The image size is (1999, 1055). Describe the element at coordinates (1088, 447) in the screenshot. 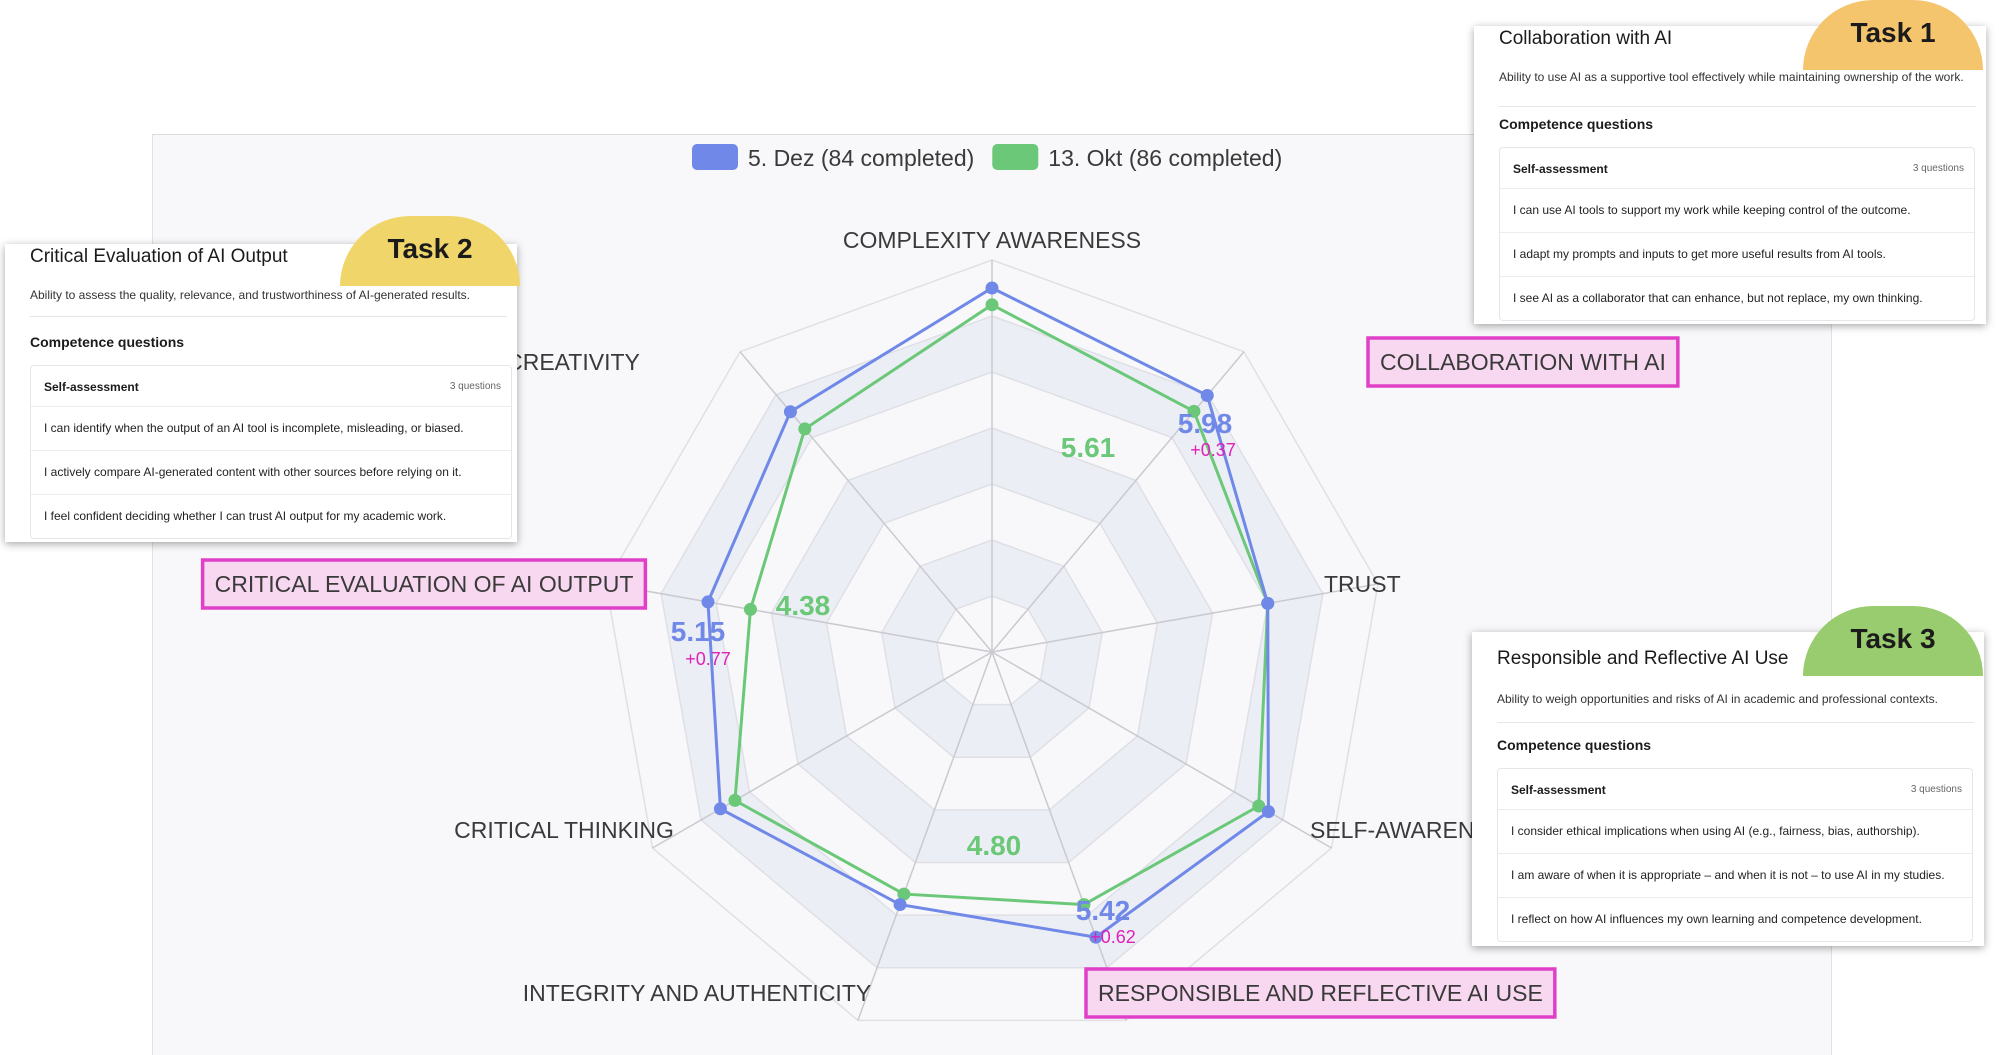

I see `value-label-old: 5.61` at that location.